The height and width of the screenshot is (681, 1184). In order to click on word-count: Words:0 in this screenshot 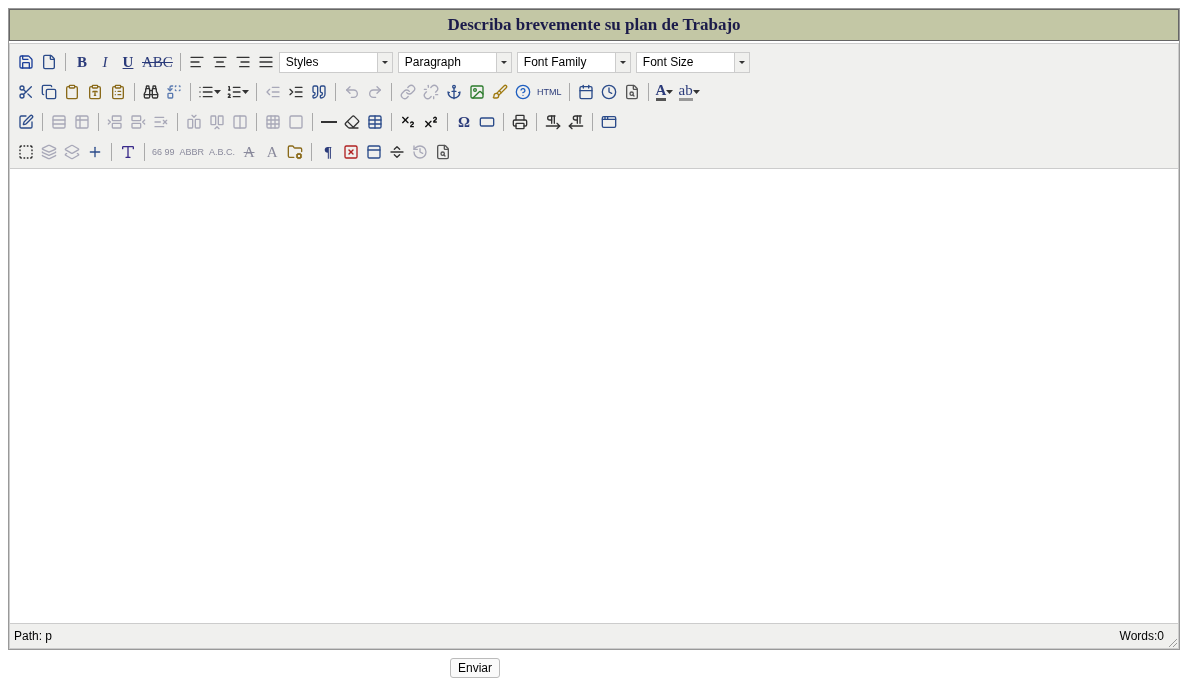, I will do `click(1141, 636)`.